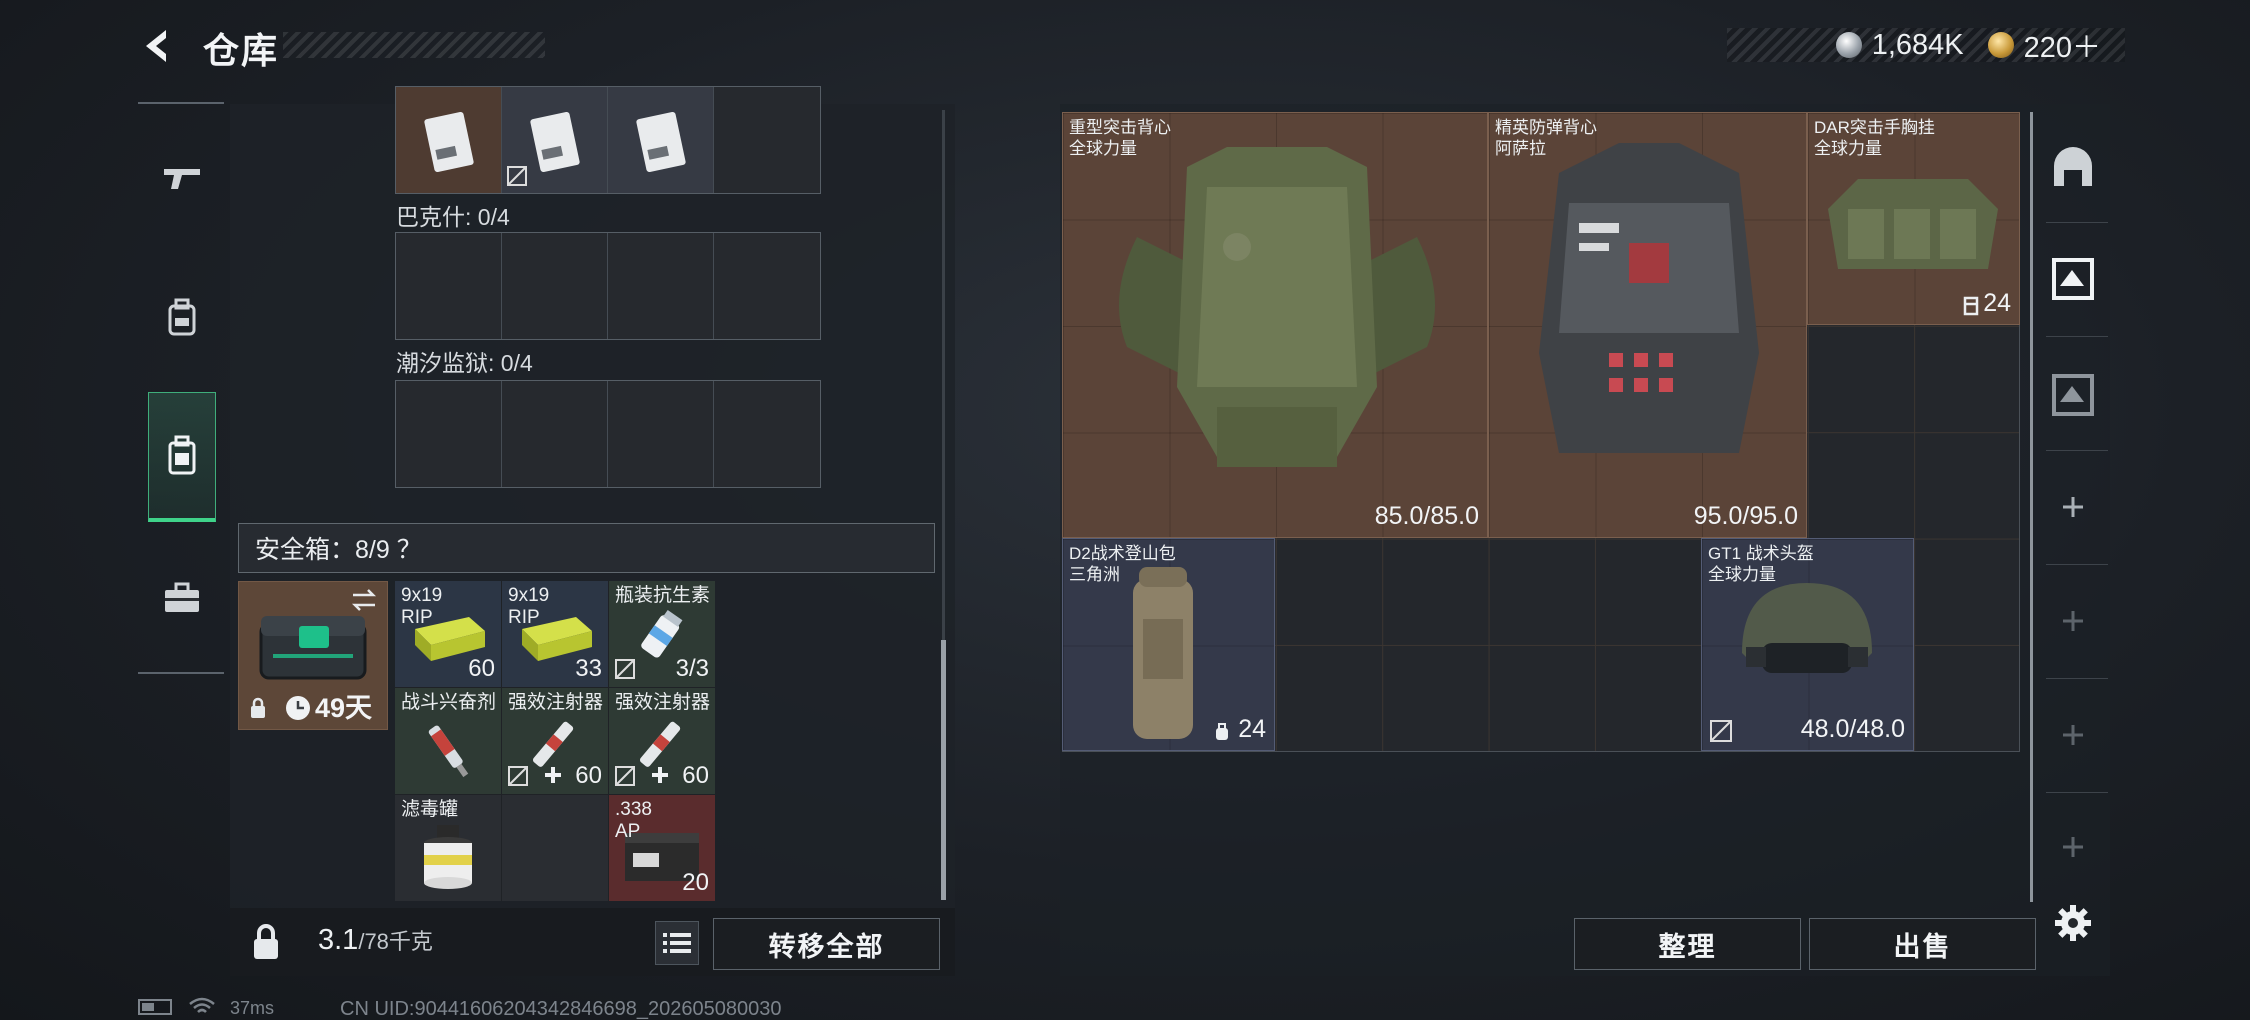 This screenshot has height=1020, width=2250. What do you see at coordinates (252, 1008) in the screenshot?
I see `ping-value: 37ms` at bounding box center [252, 1008].